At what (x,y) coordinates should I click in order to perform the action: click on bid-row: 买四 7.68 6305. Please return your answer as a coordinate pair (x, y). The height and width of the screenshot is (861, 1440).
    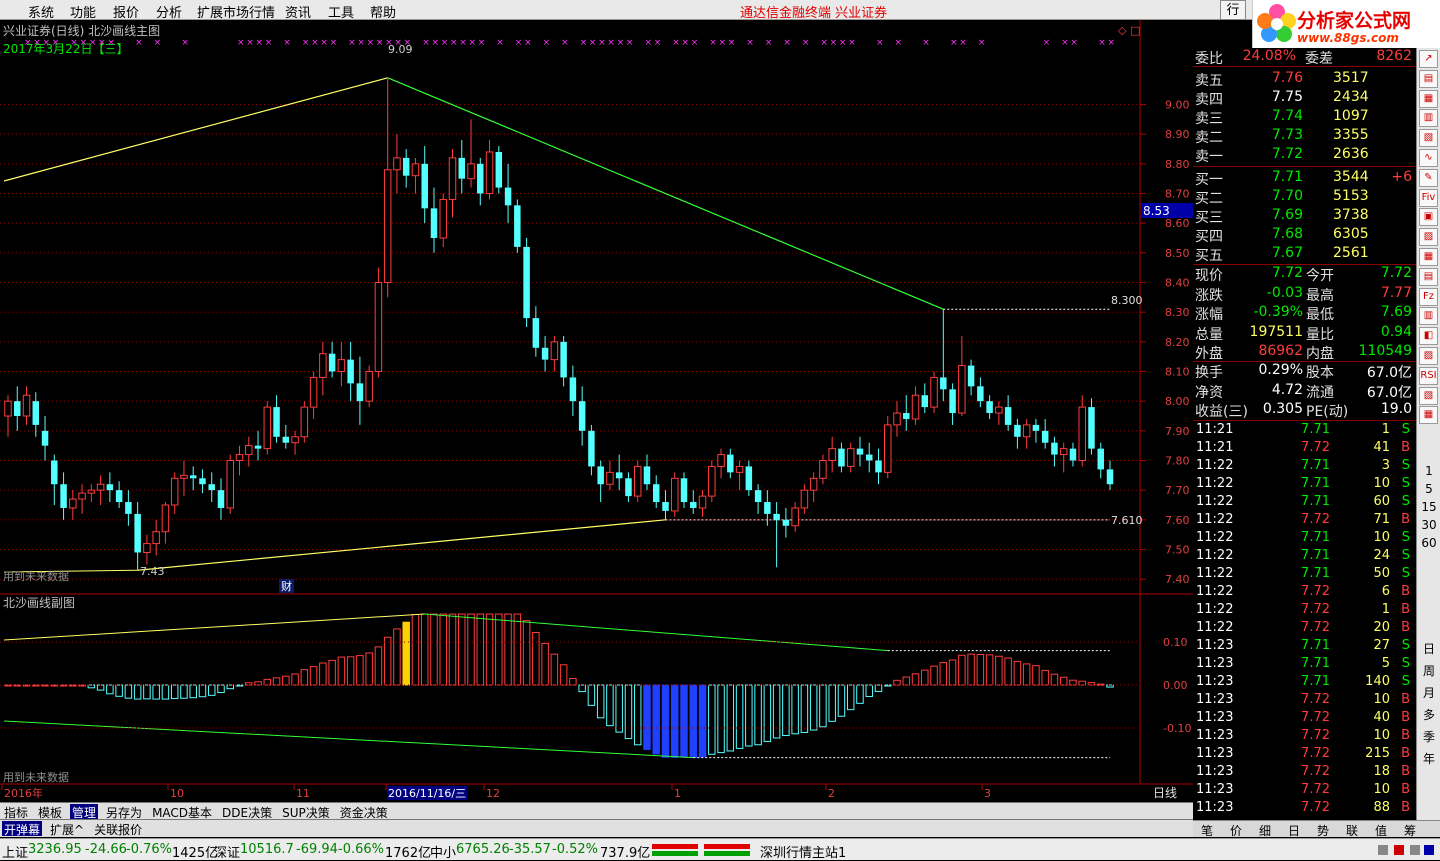
    Looking at the image, I should click on (1304, 235).